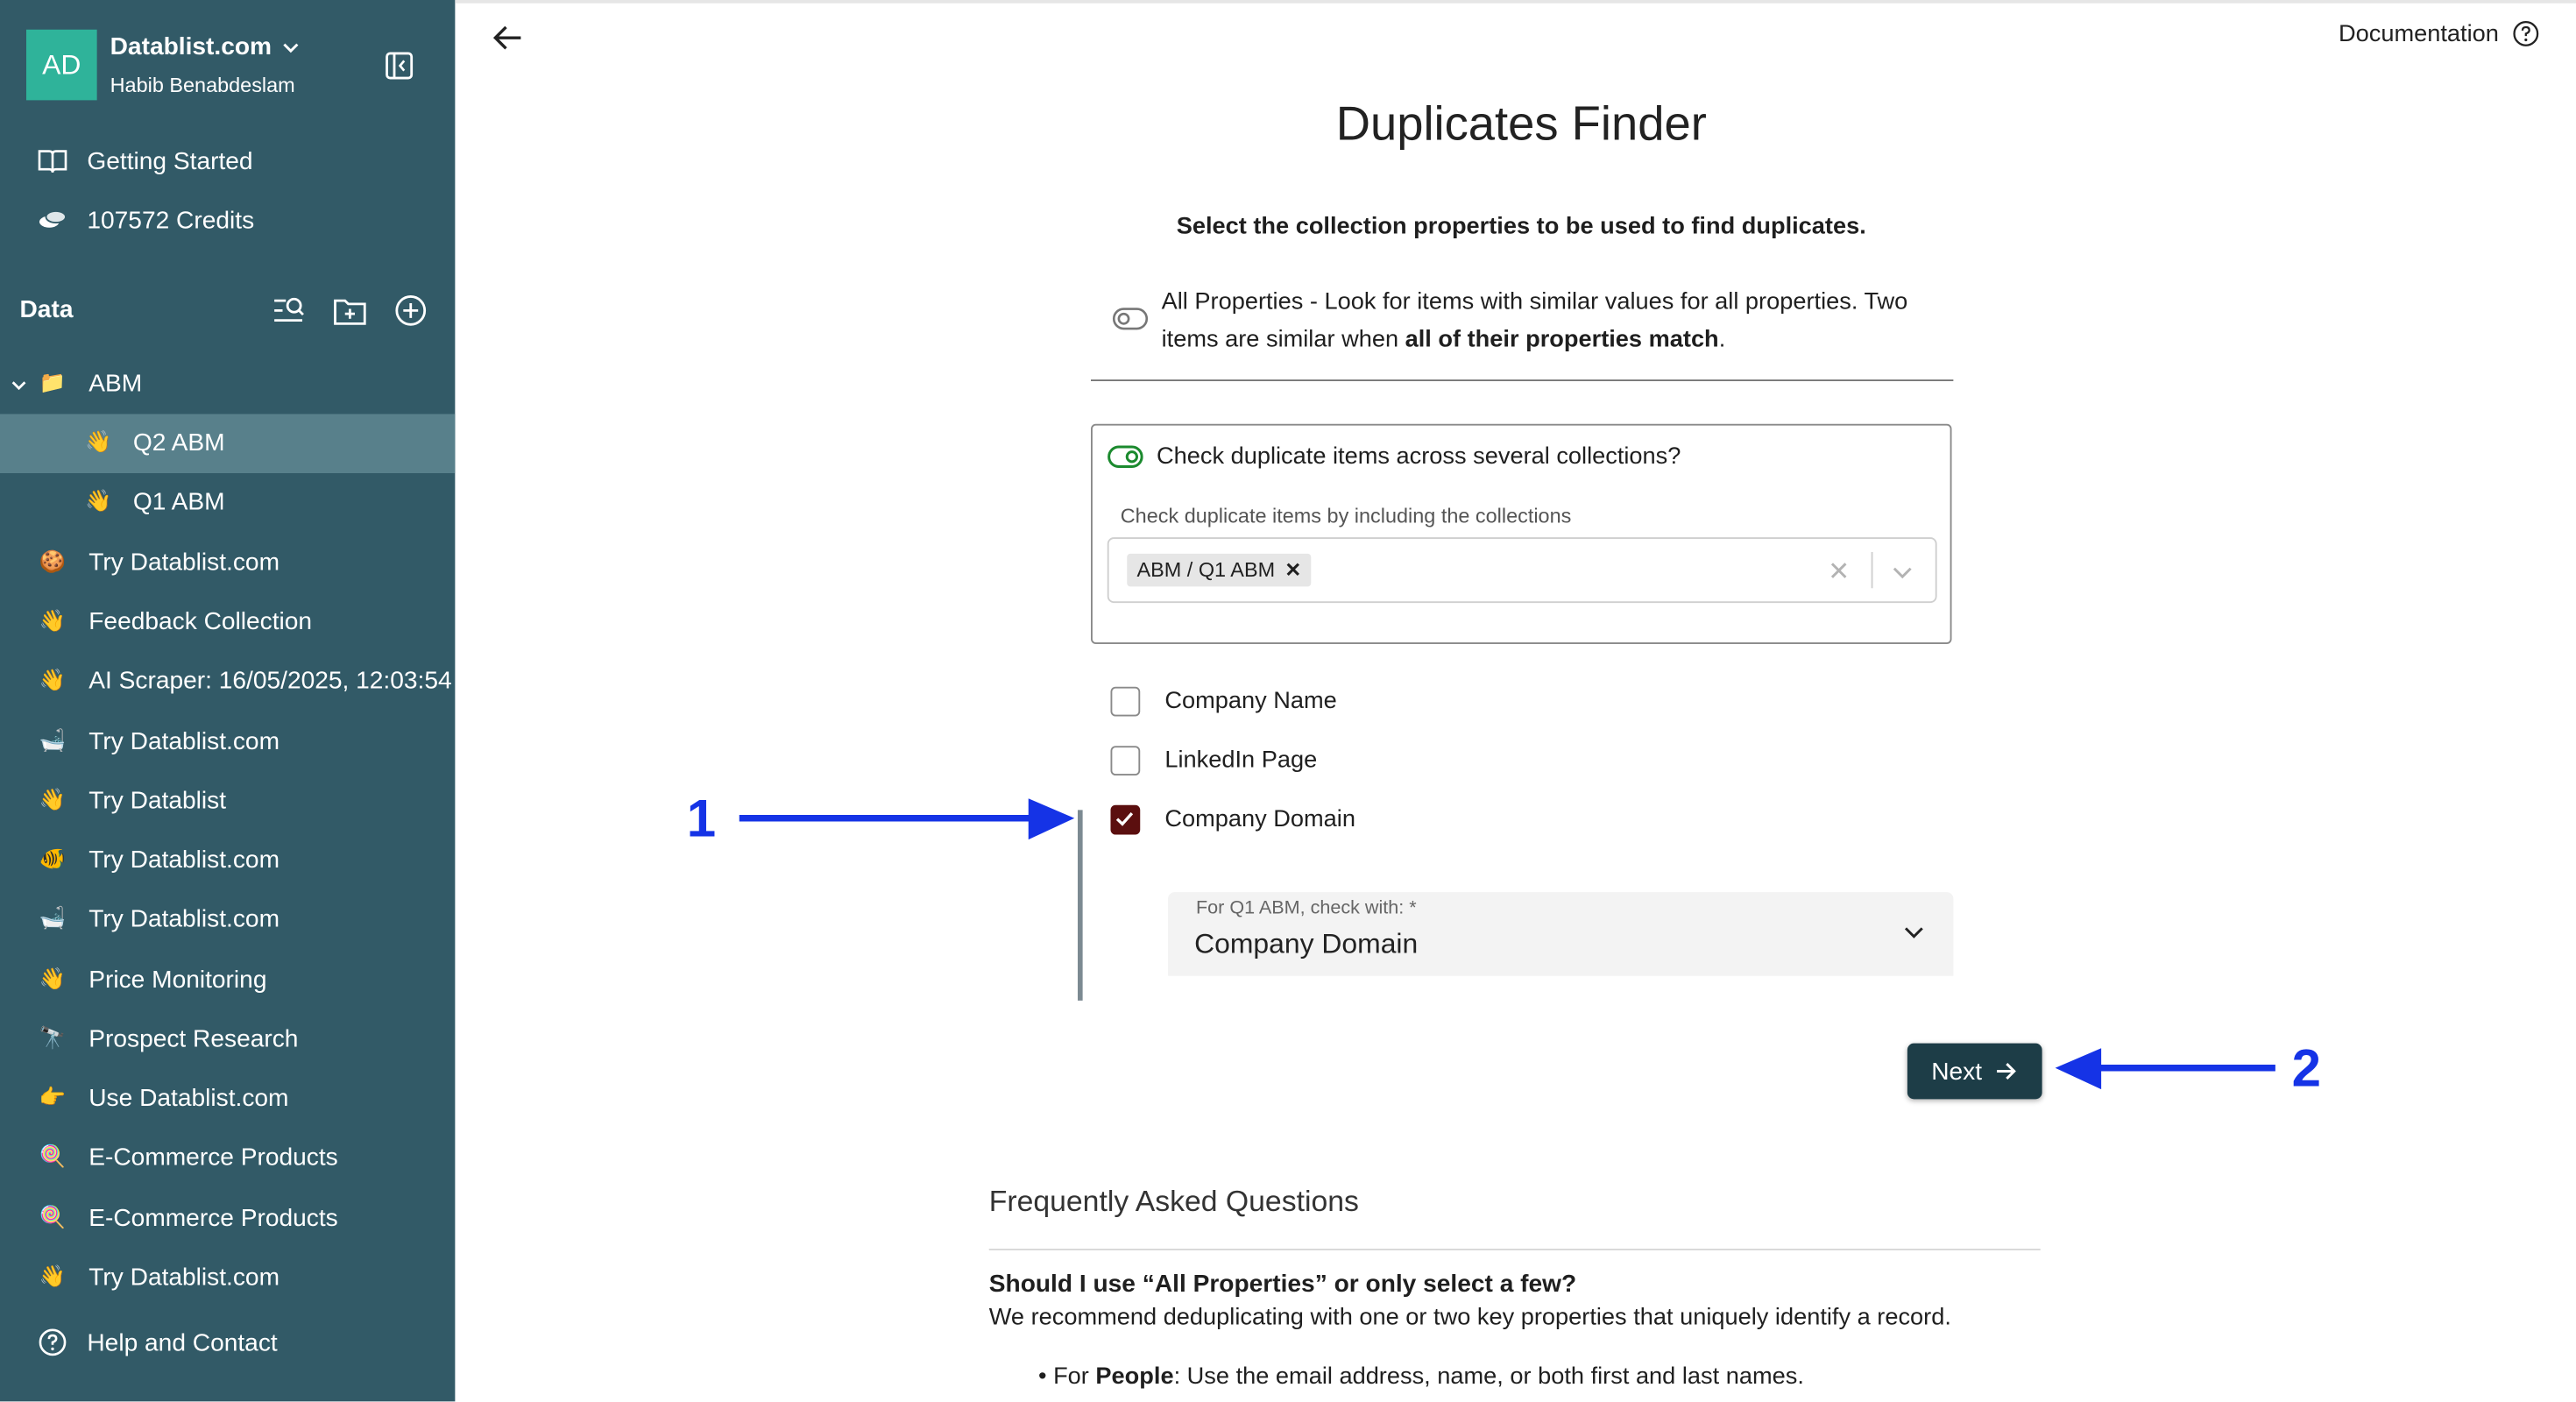  I want to click on arrow-right-icon, so click(2007, 1071).